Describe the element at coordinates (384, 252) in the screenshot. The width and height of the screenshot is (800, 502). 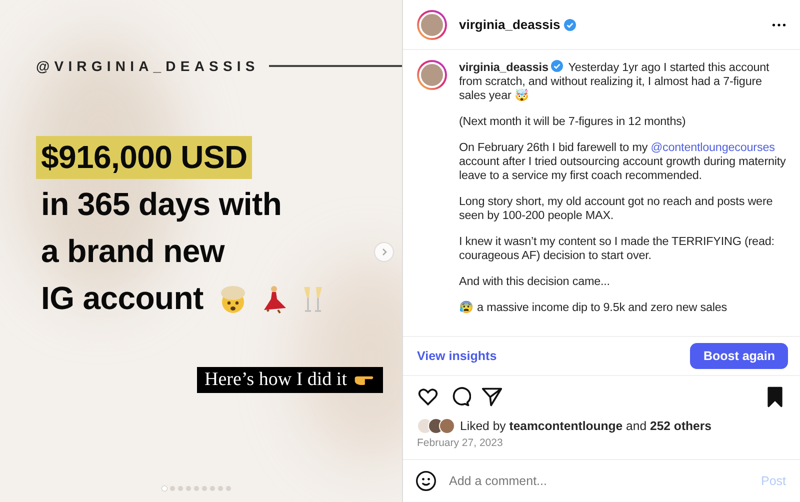
I see `next-slide-button` at that location.